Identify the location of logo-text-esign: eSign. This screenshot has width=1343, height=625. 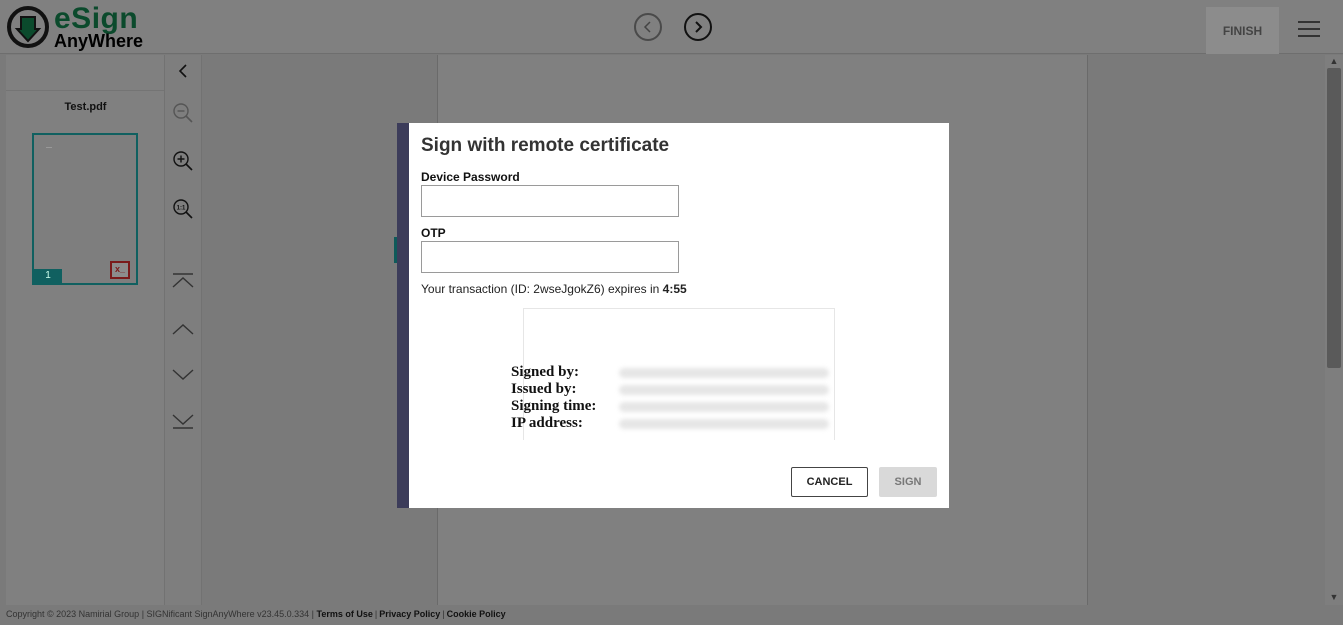
(96, 18).